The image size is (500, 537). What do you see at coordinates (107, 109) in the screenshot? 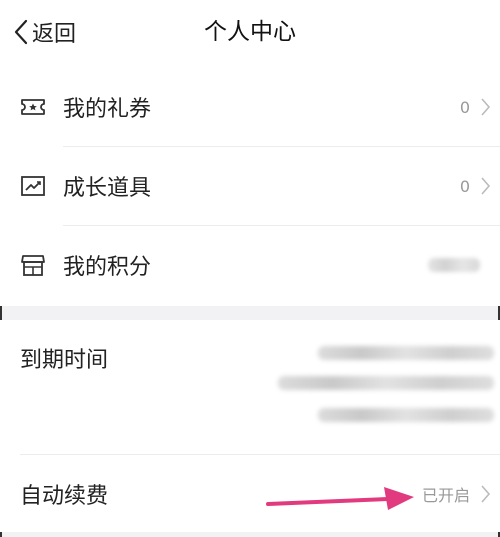
I see `menu-item-label: 我的礼券` at bounding box center [107, 109].